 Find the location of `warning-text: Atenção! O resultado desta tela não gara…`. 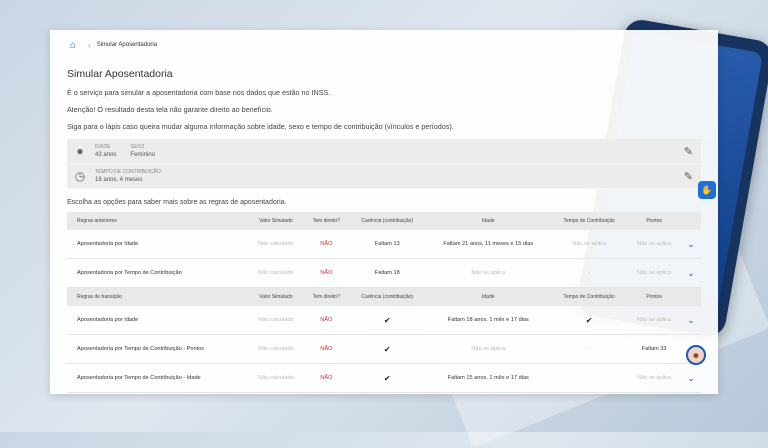

warning-text: Atenção! O resultado desta tela não gara… is located at coordinates (170, 109).